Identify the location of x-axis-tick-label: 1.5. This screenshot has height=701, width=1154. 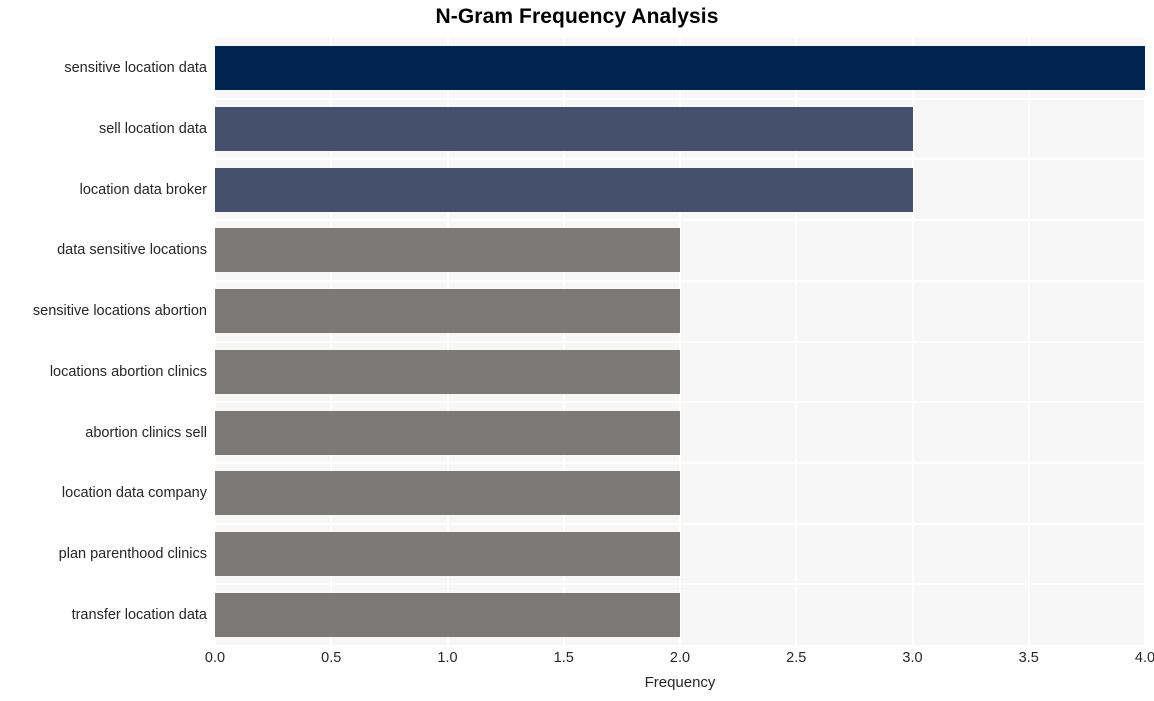
(563, 658).